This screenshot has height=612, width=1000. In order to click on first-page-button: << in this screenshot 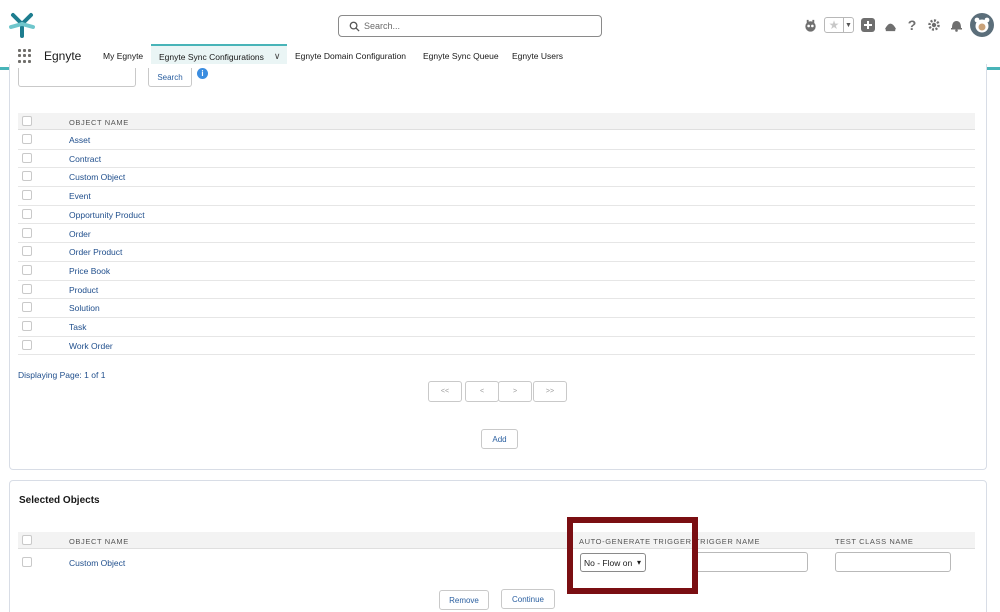, I will do `click(445, 391)`.